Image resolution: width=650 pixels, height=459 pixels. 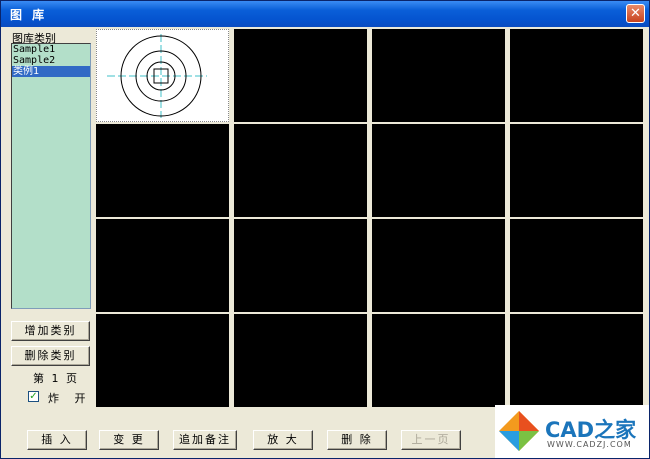 What do you see at coordinates (431, 440) in the screenshot?
I see `prev-page-button: 上一页` at bounding box center [431, 440].